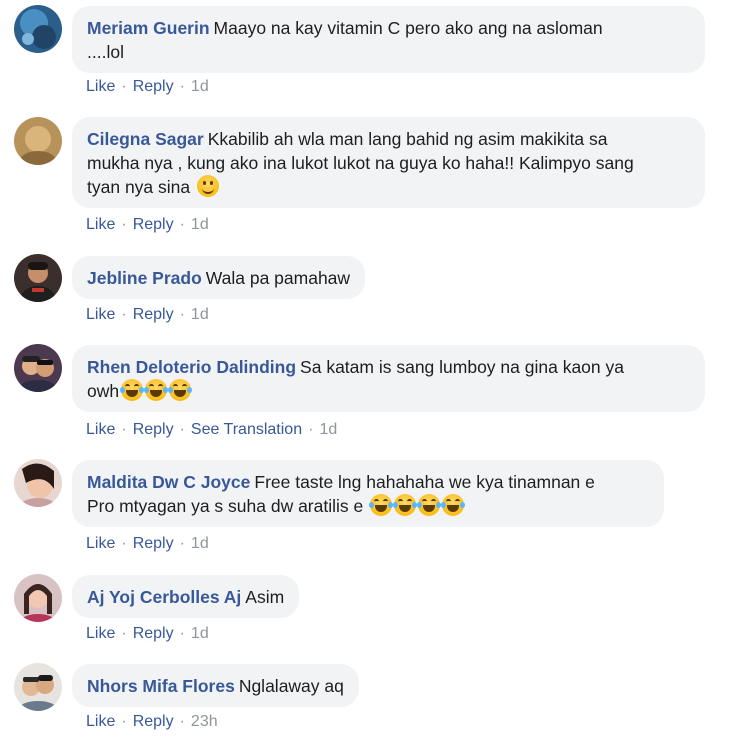  Describe the element at coordinates (144, 278) in the screenshot. I see `comment-author: Jebline Prado` at that location.